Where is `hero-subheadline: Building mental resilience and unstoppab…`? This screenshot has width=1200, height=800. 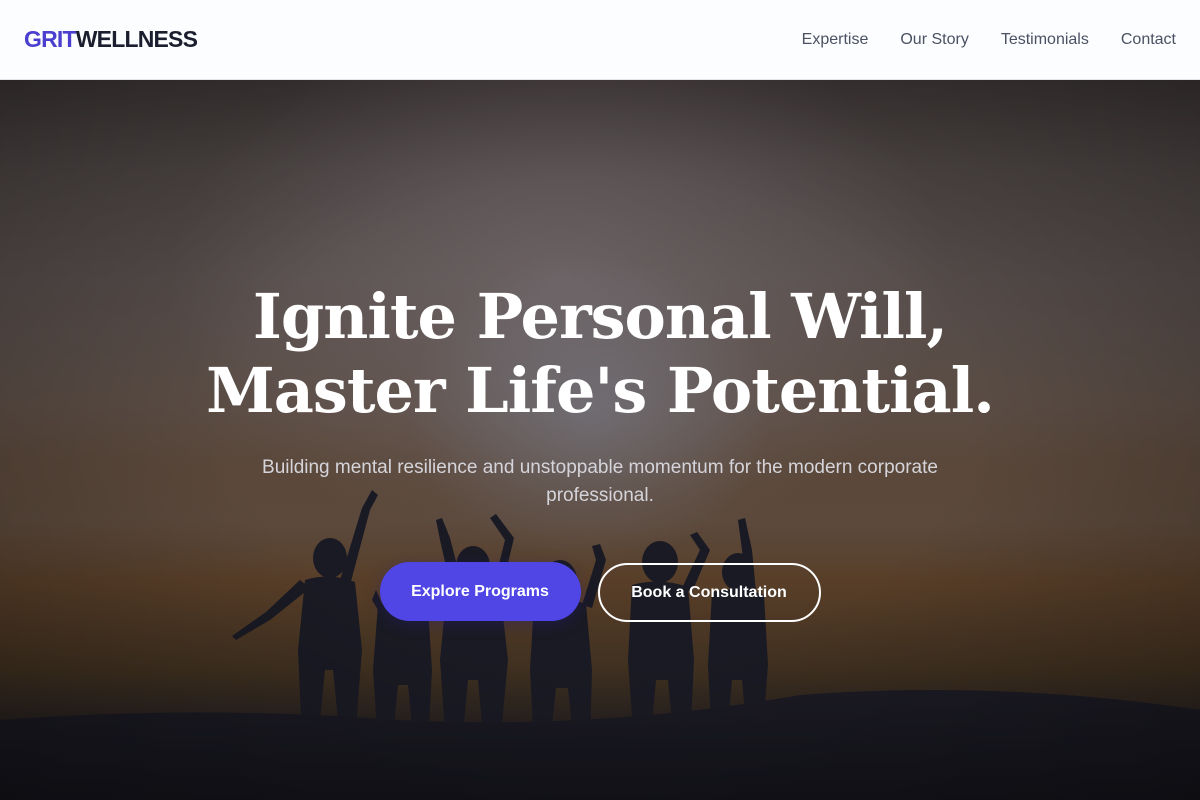
hero-subheadline: Building mental resilience and unstoppab… is located at coordinates (600, 481).